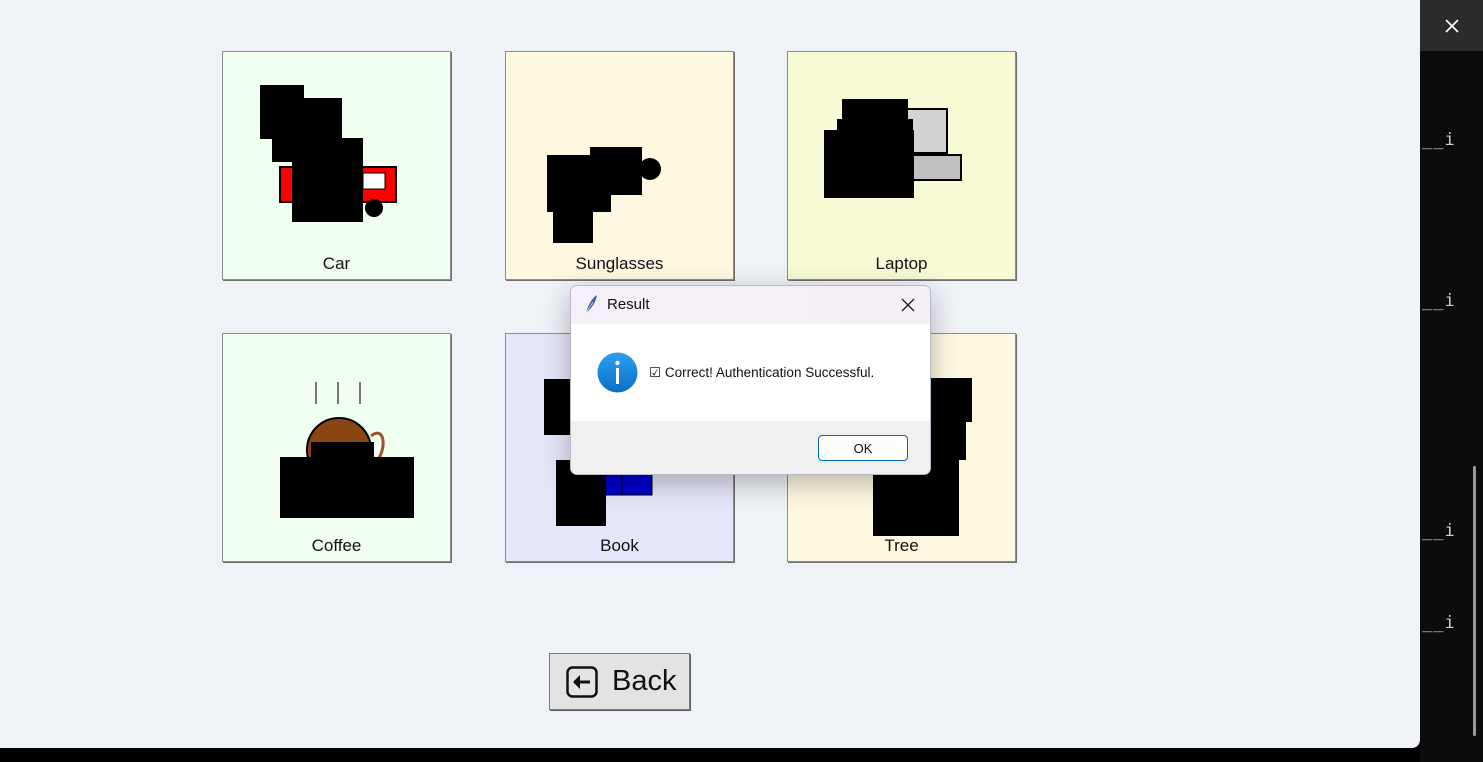 The width and height of the screenshot is (1483, 762). I want to click on dialog-message-text: Correct! Authentication Successful., so click(769, 372).